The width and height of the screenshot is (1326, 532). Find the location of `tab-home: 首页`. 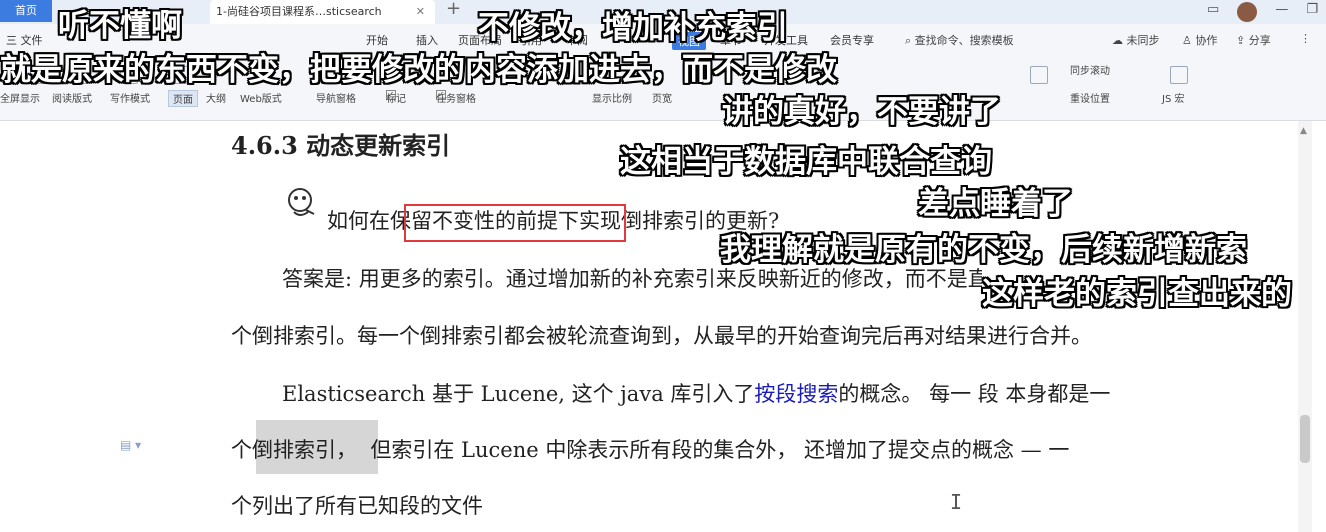

tab-home: 首页 is located at coordinates (26, 11).